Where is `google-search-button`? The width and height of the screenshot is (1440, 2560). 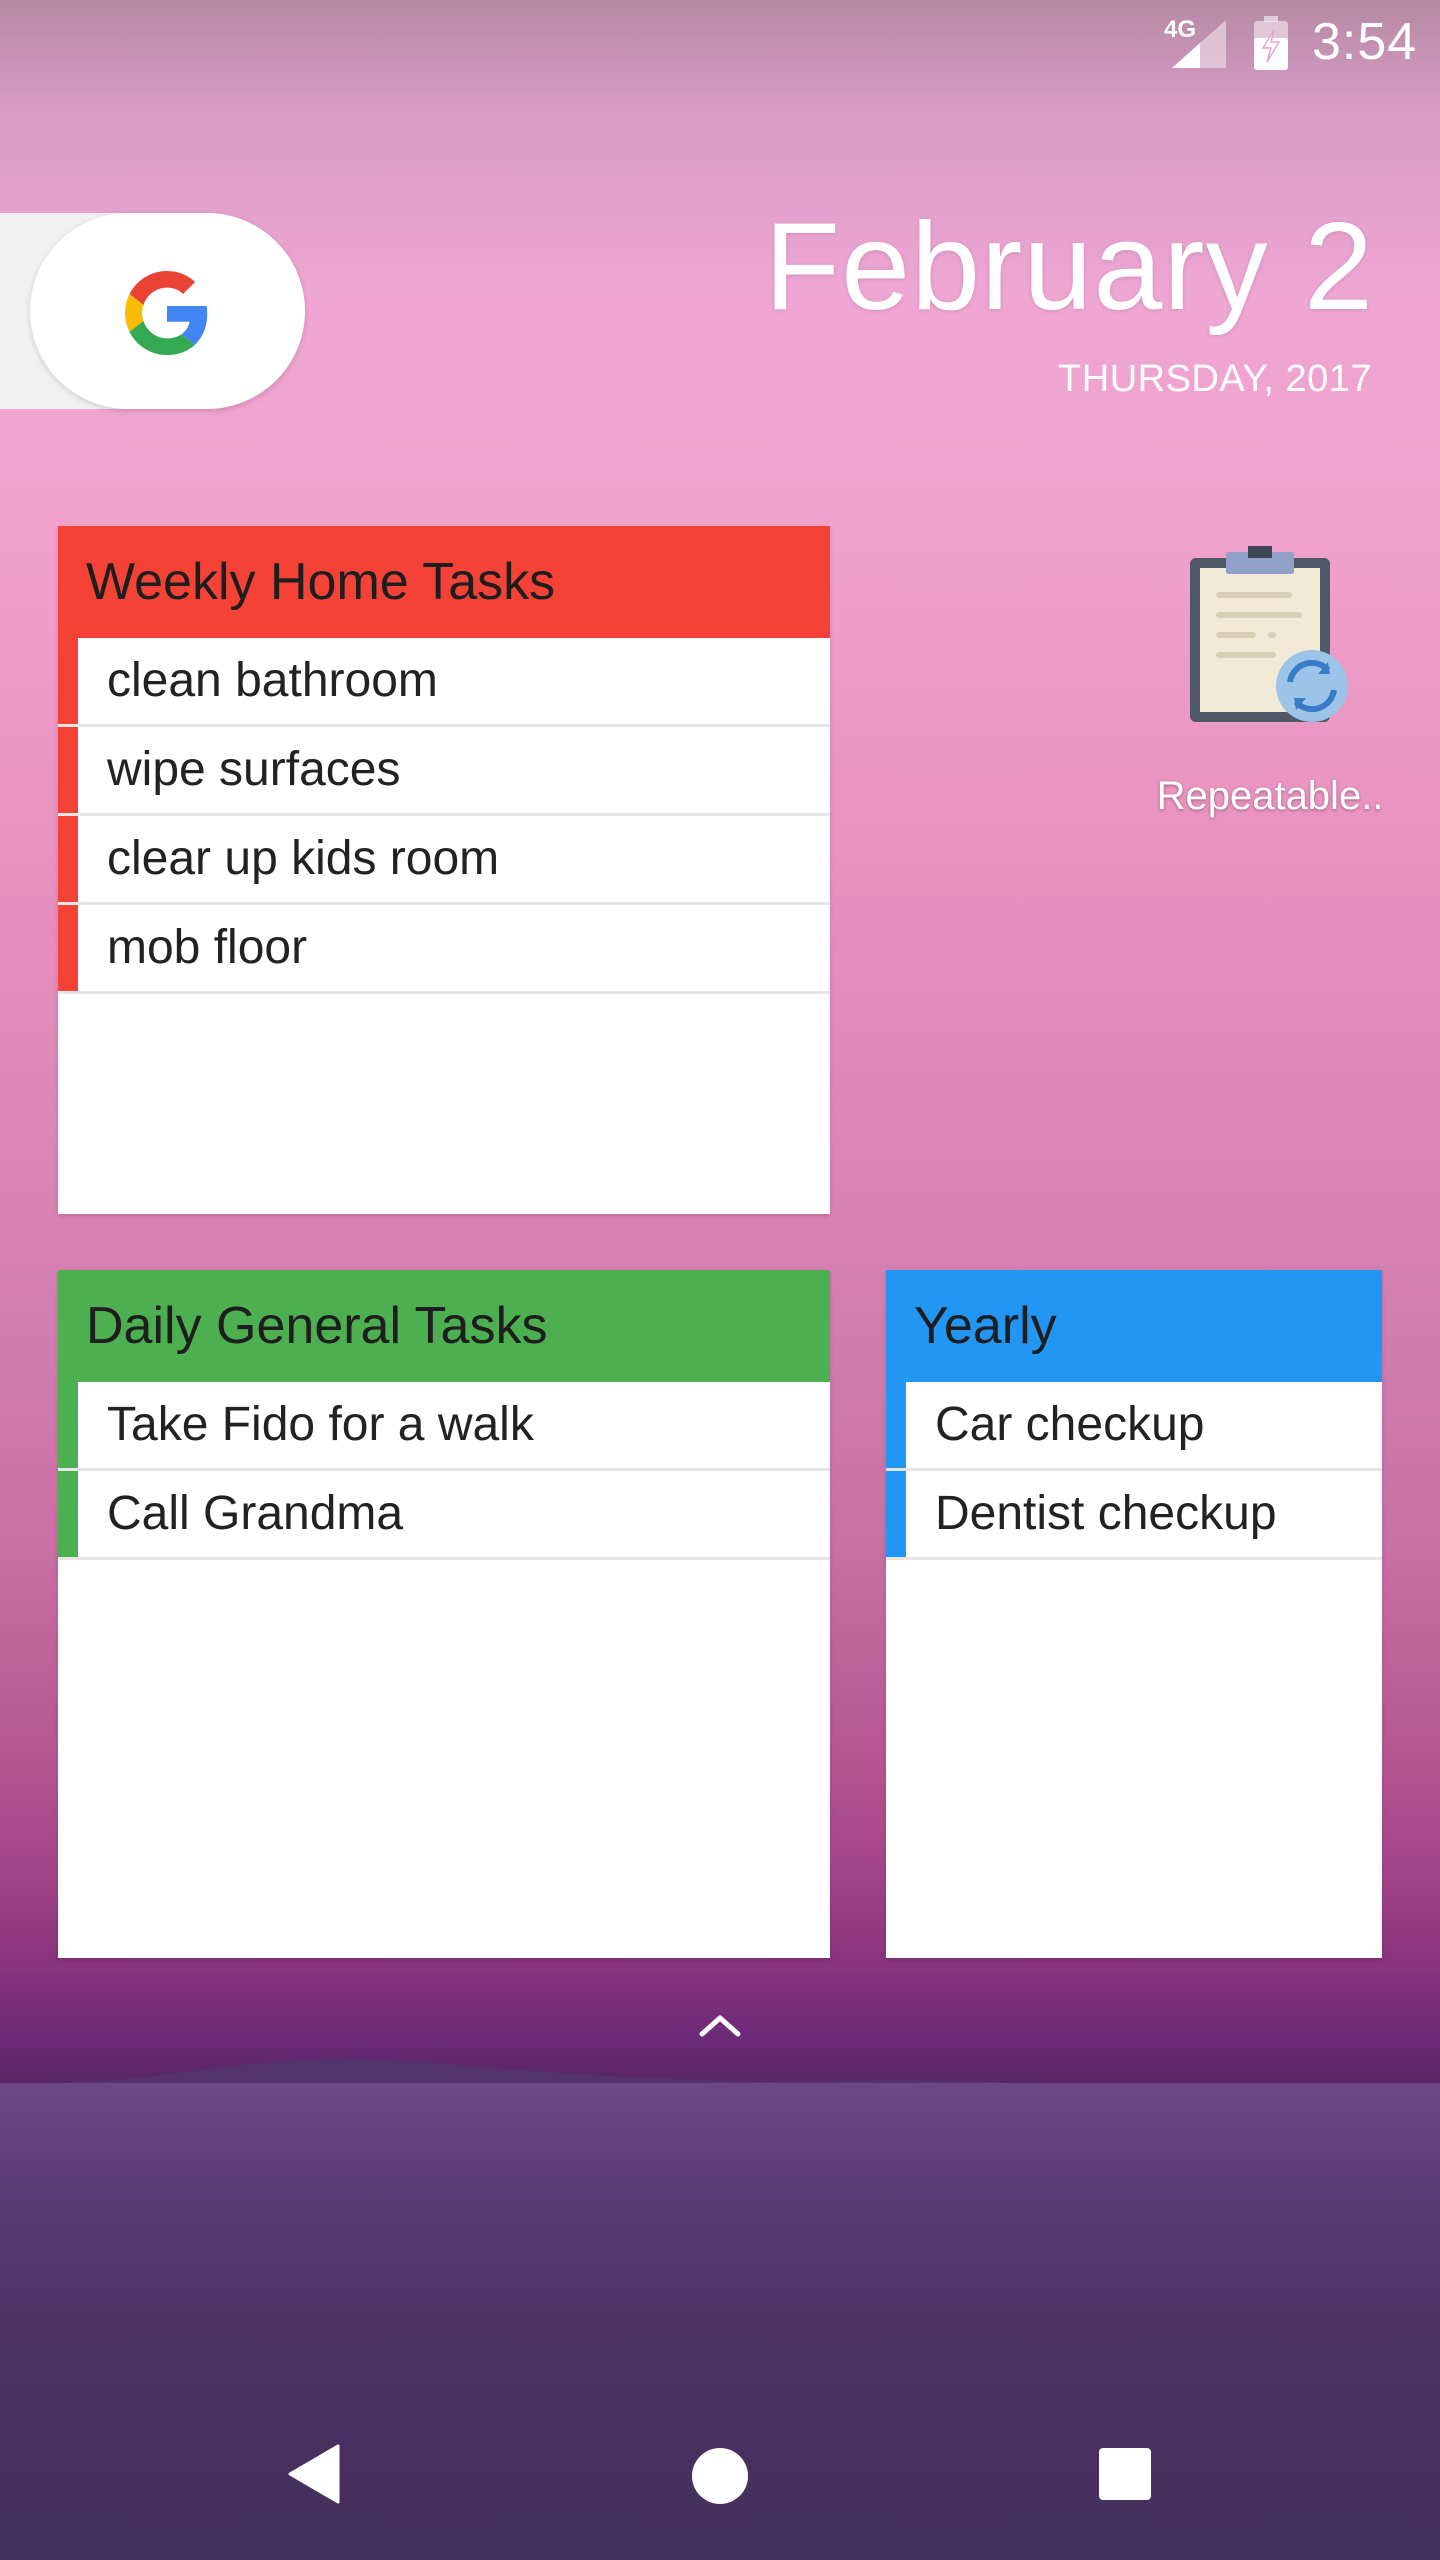 google-search-button is located at coordinates (167, 311).